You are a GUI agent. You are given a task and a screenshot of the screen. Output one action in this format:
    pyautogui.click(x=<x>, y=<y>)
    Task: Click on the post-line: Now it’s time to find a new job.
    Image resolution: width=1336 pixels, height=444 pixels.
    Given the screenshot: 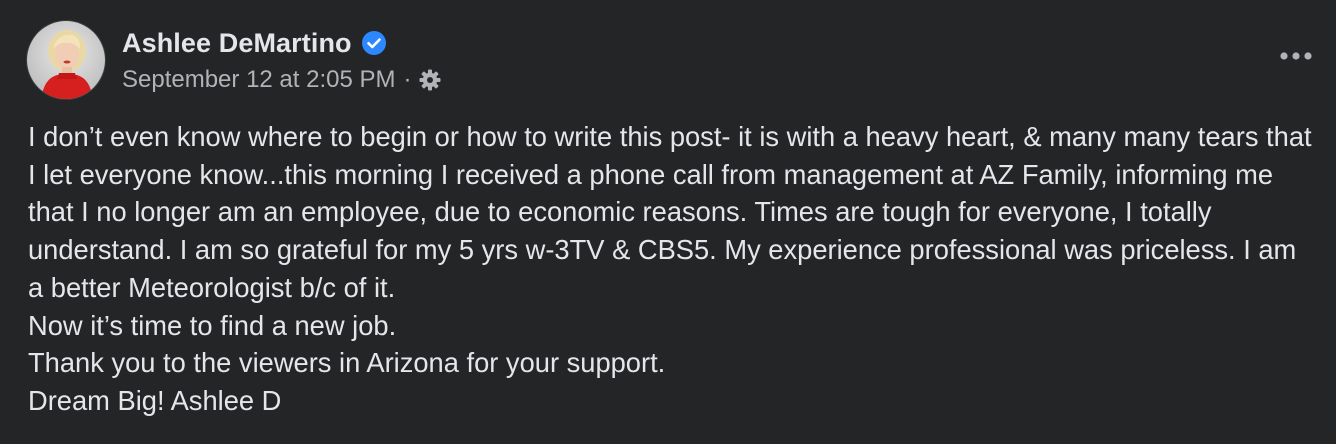 What is the action you would take?
    pyautogui.click(x=212, y=325)
    